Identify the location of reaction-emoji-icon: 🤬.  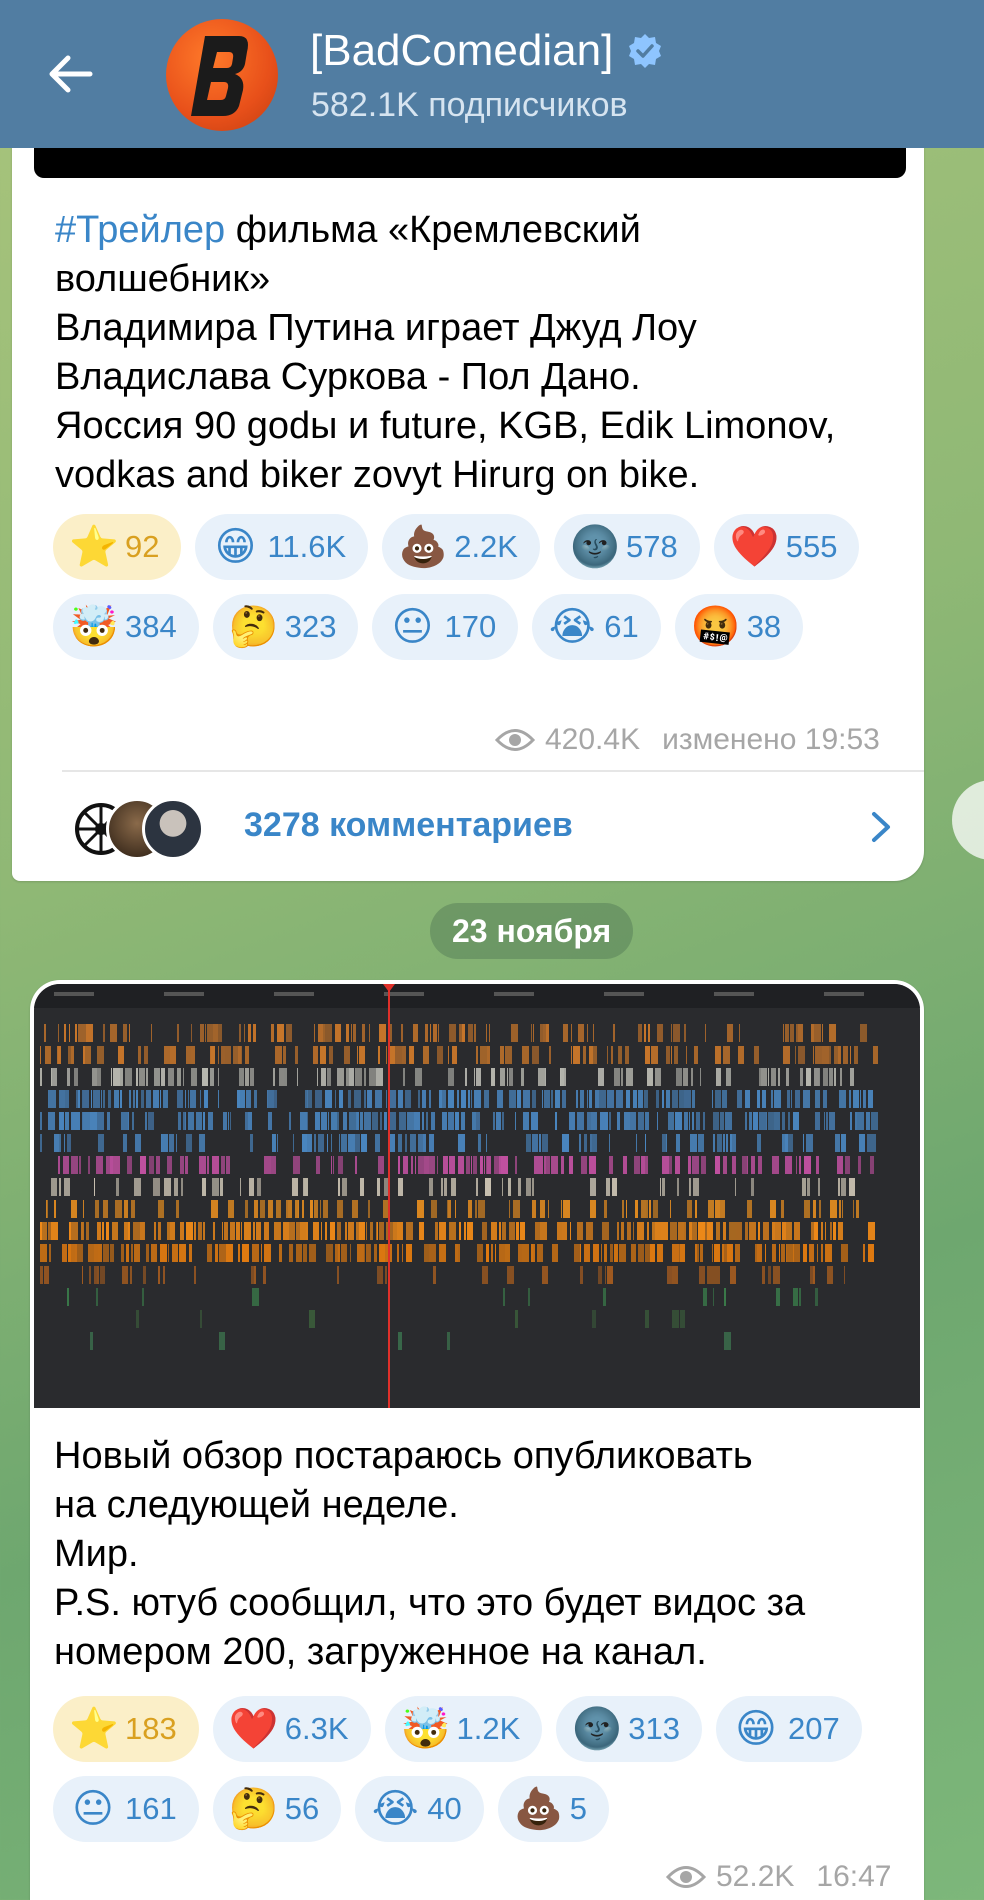
(715, 627).